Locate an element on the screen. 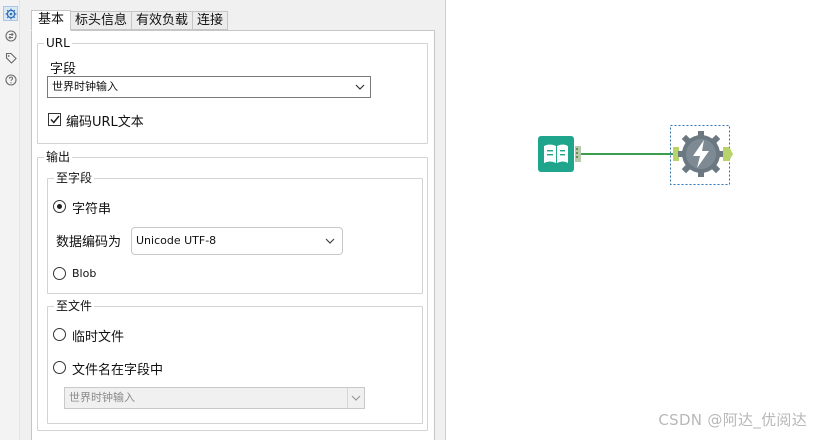 This screenshot has height=440, width=817. download-tool-output-anchor is located at coordinates (728, 154).